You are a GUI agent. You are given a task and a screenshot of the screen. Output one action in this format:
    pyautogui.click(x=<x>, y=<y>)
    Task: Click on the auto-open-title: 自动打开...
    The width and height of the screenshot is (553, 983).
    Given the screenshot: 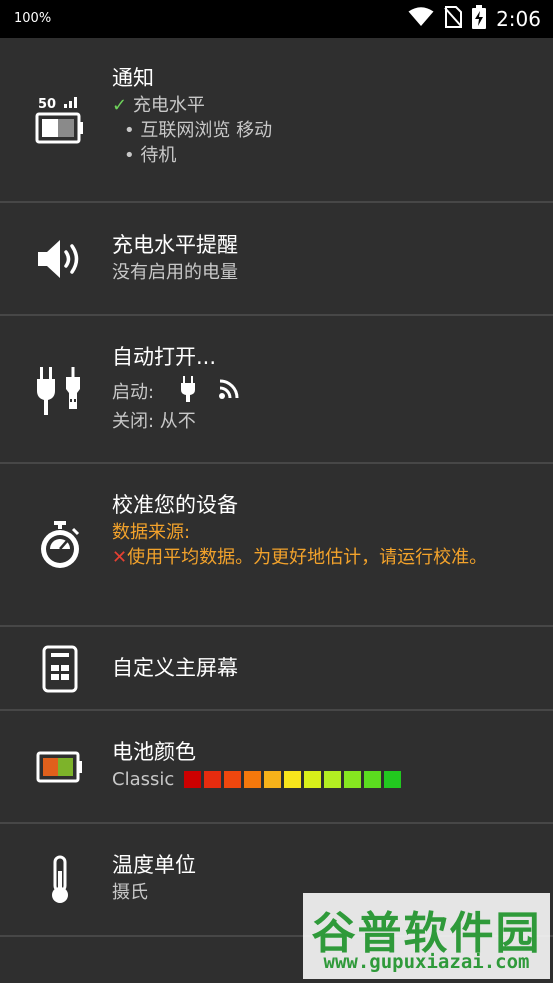 What is the action you would take?
    pyautogui.click(x=164, y=357)
    